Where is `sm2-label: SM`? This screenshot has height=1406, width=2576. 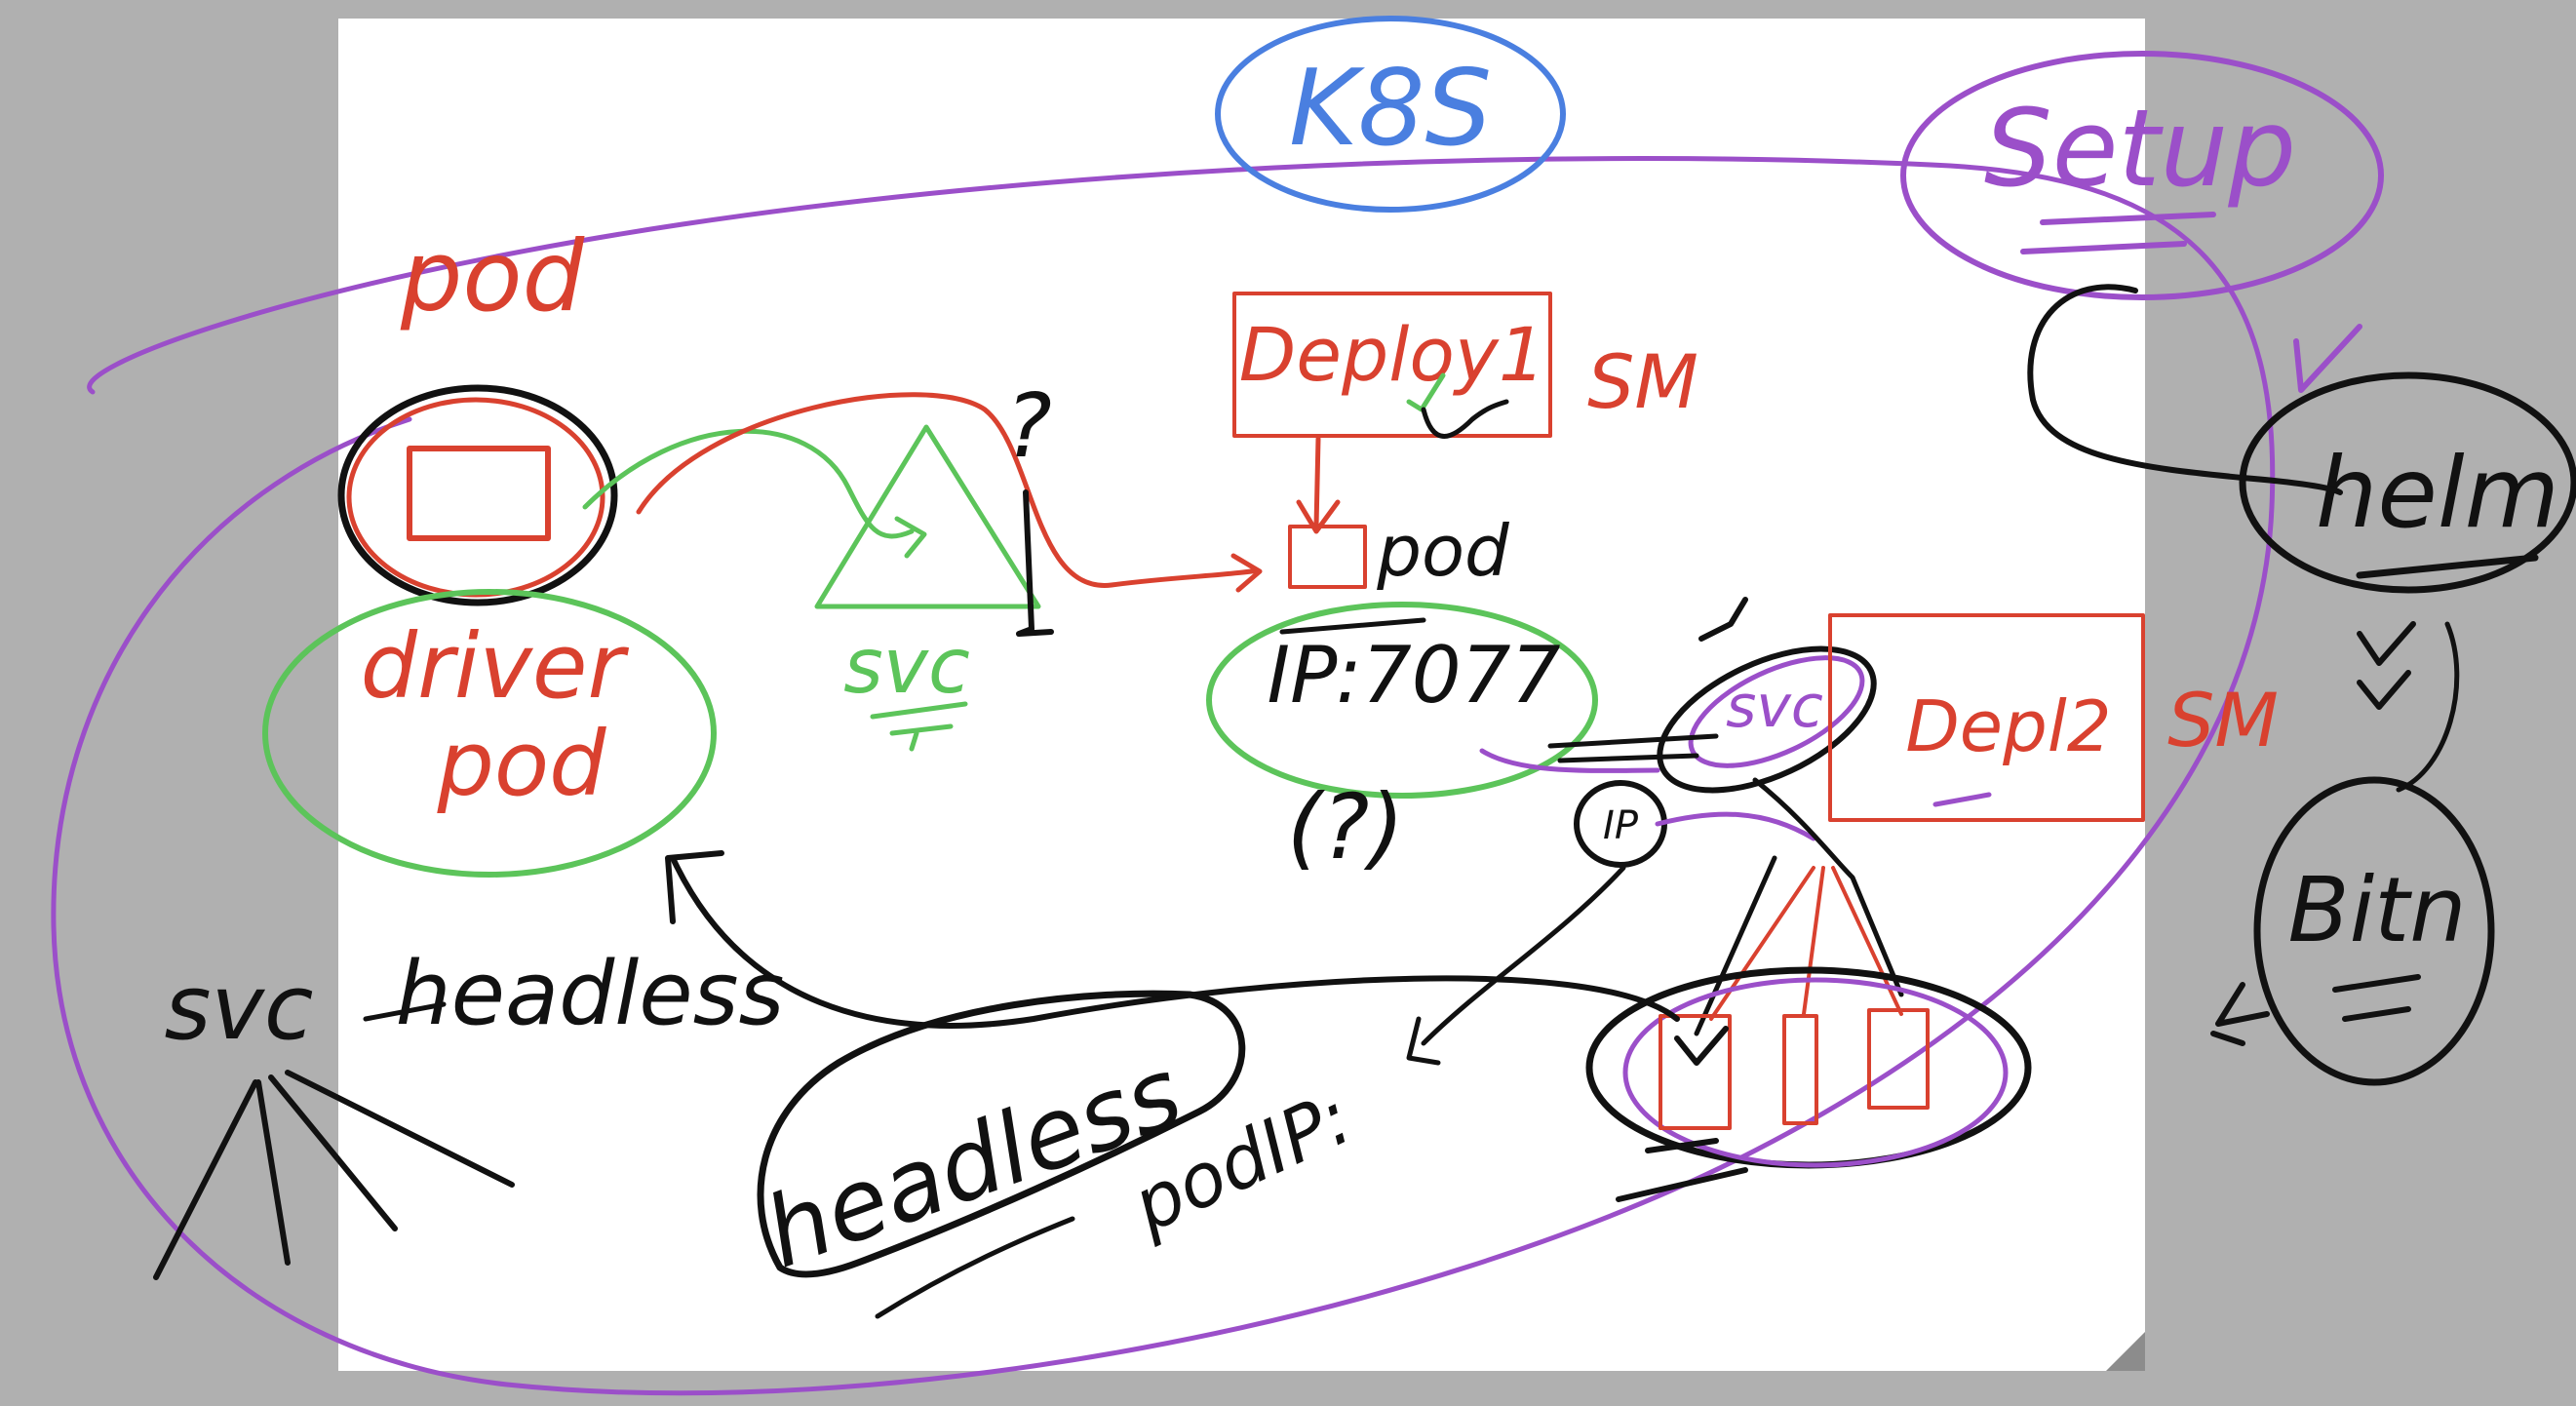
sm2-label: SM is located at coordinates (2223, 720).